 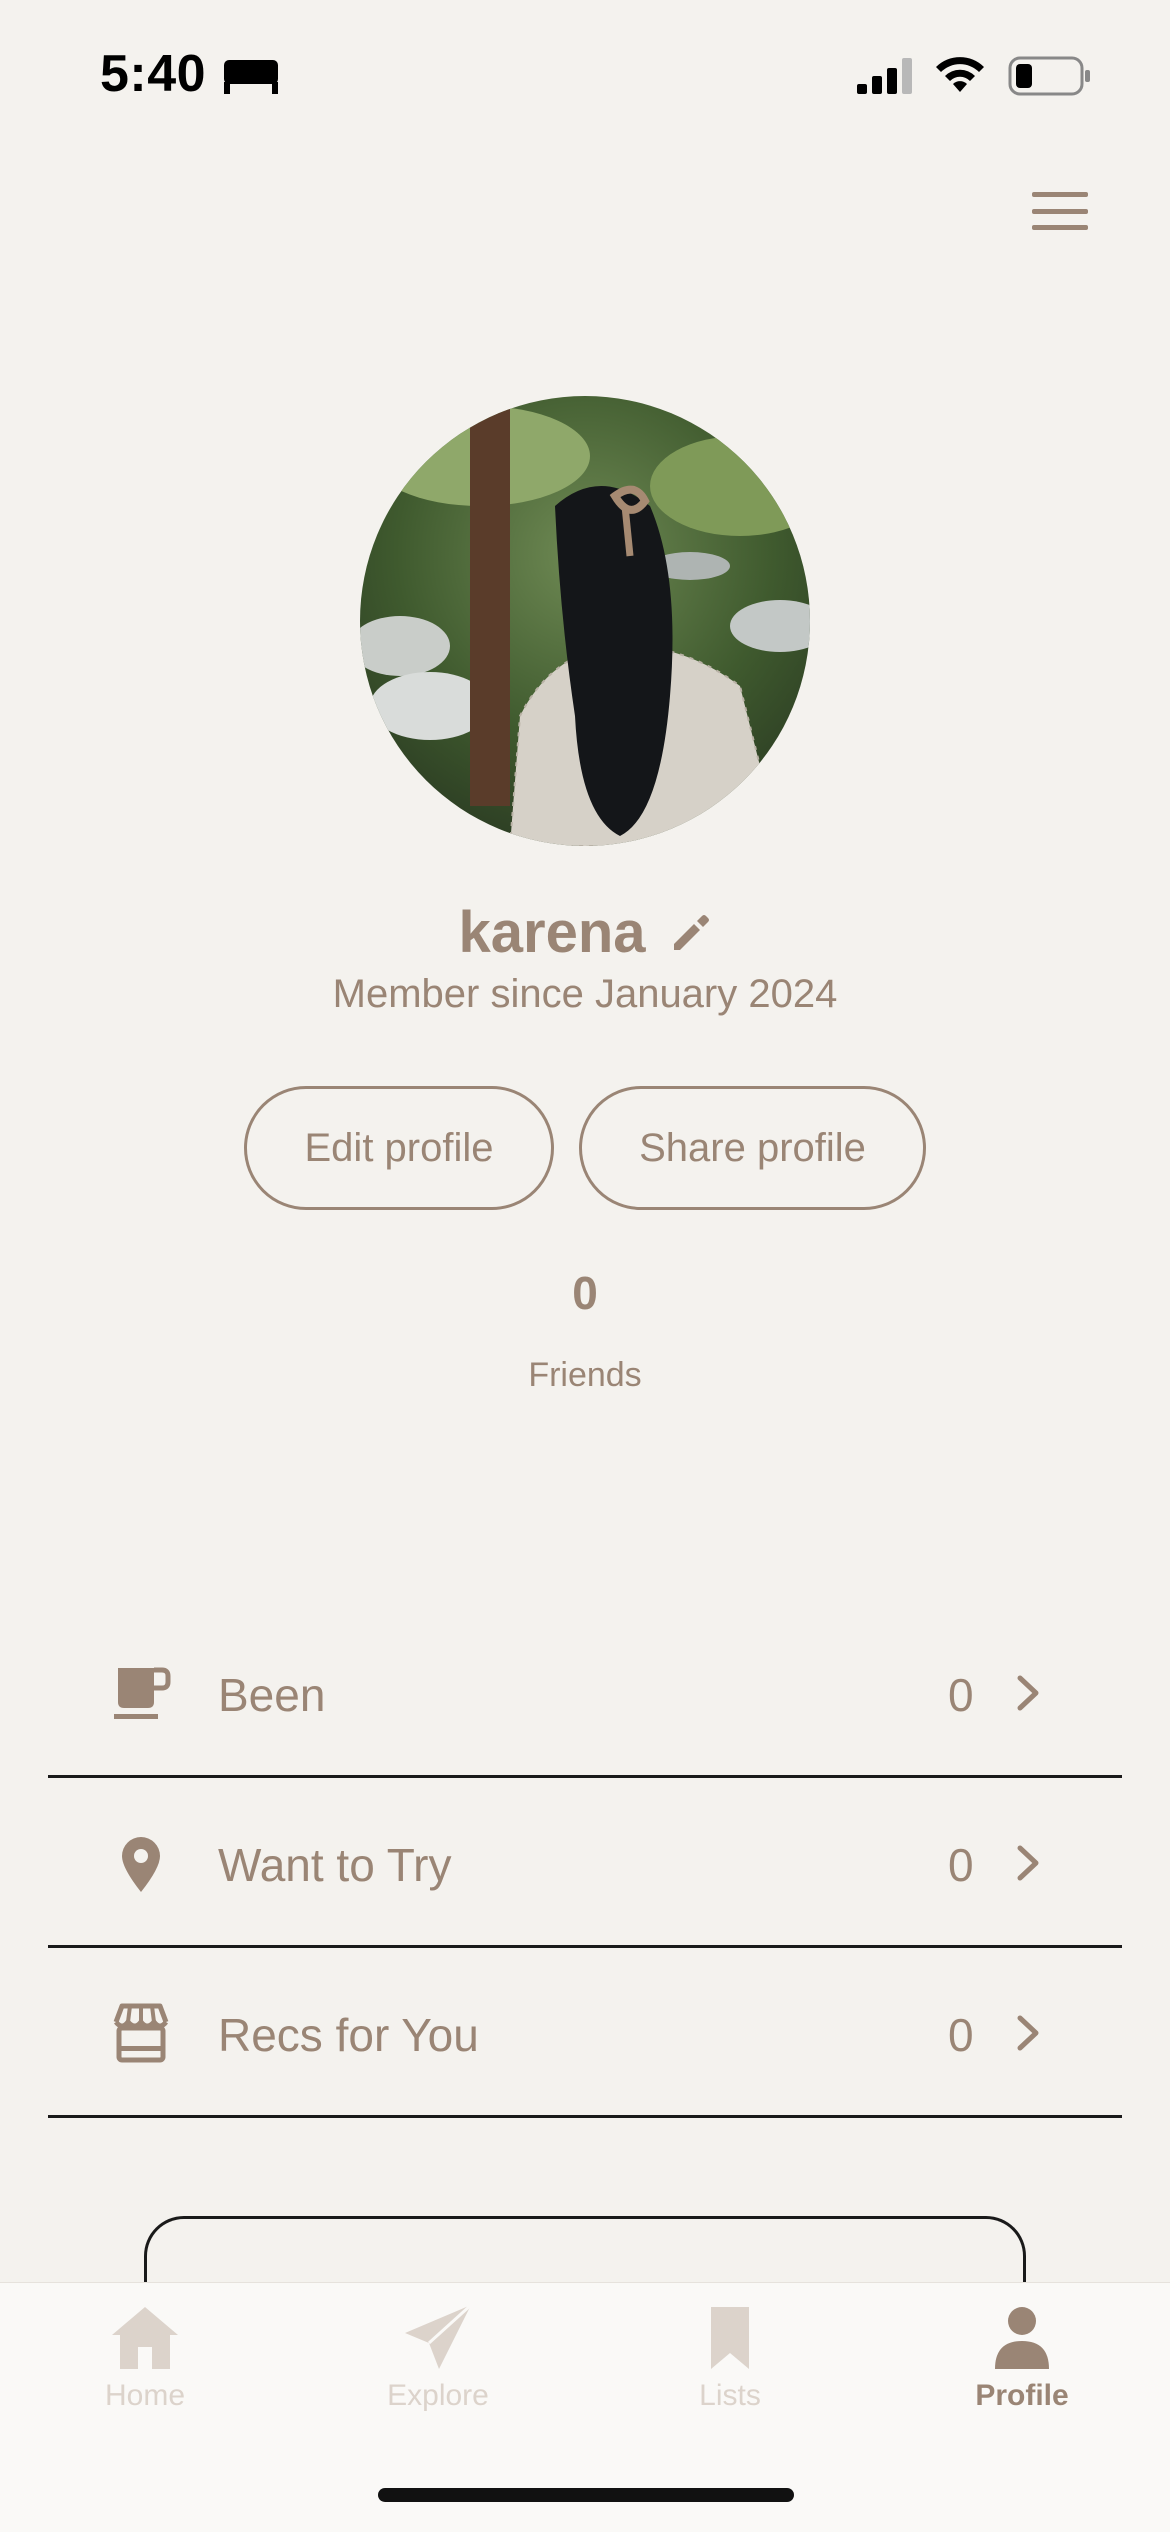 I want to click on cellular-signal-icon, so click(x=884, y=76).